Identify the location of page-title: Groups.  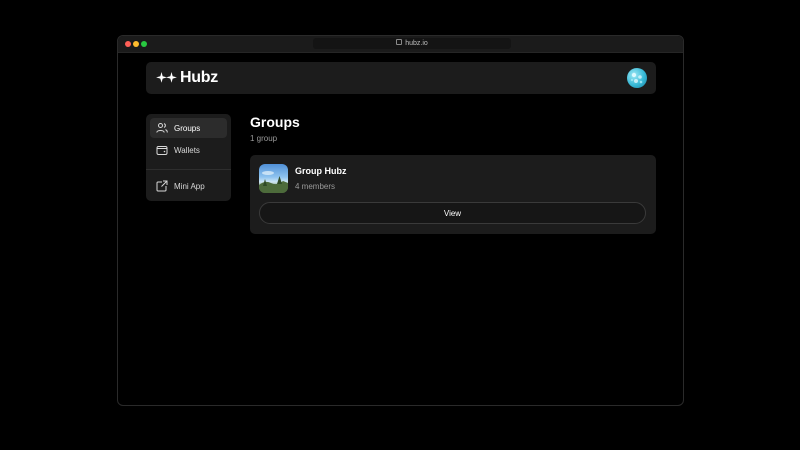
(275, 122).